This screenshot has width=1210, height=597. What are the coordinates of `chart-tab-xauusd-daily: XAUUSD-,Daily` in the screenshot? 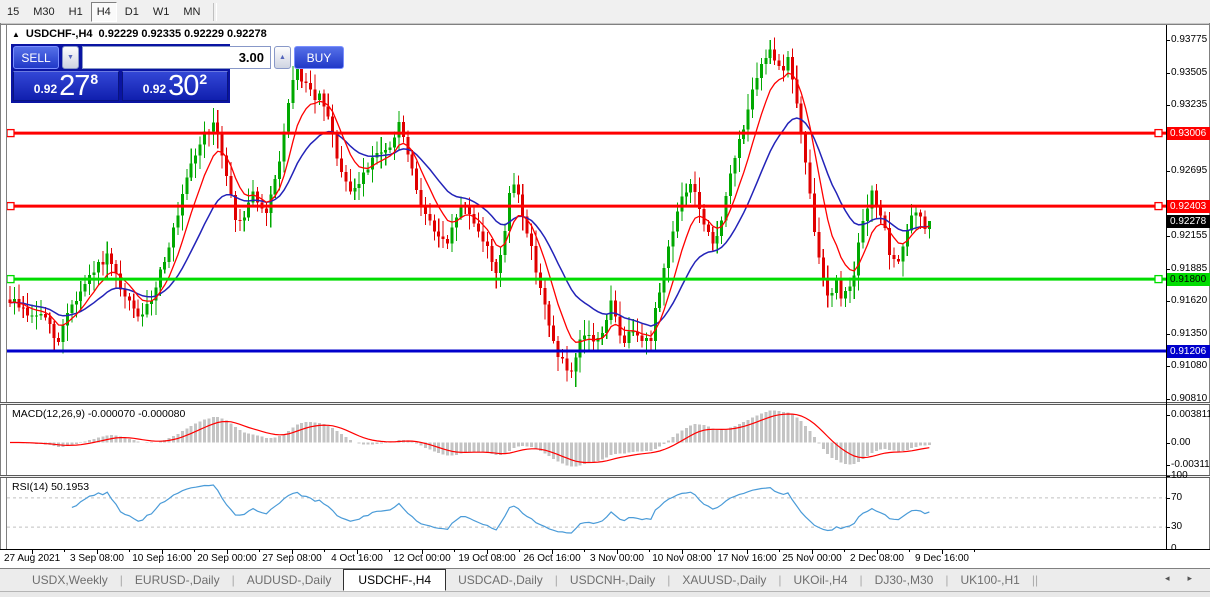 It's located at (724, 580).